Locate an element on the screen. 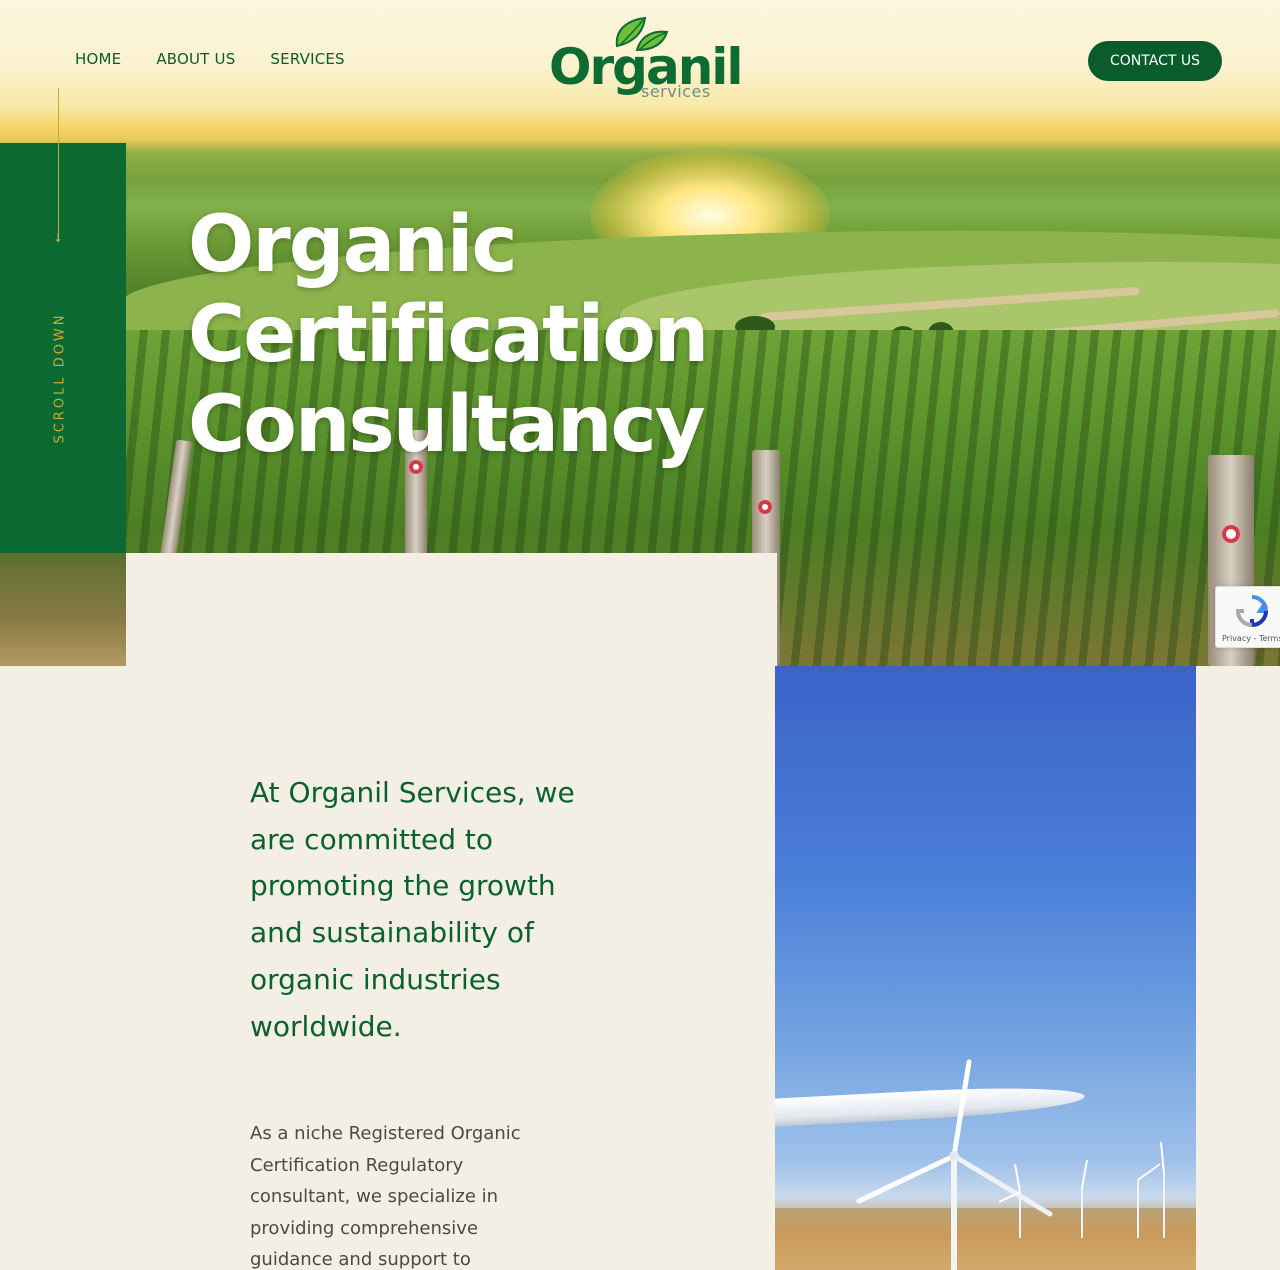 The height and width of the screenshot is (1270, 1280). nav-services-link: SERVICES is located at coordinates (307, 59).